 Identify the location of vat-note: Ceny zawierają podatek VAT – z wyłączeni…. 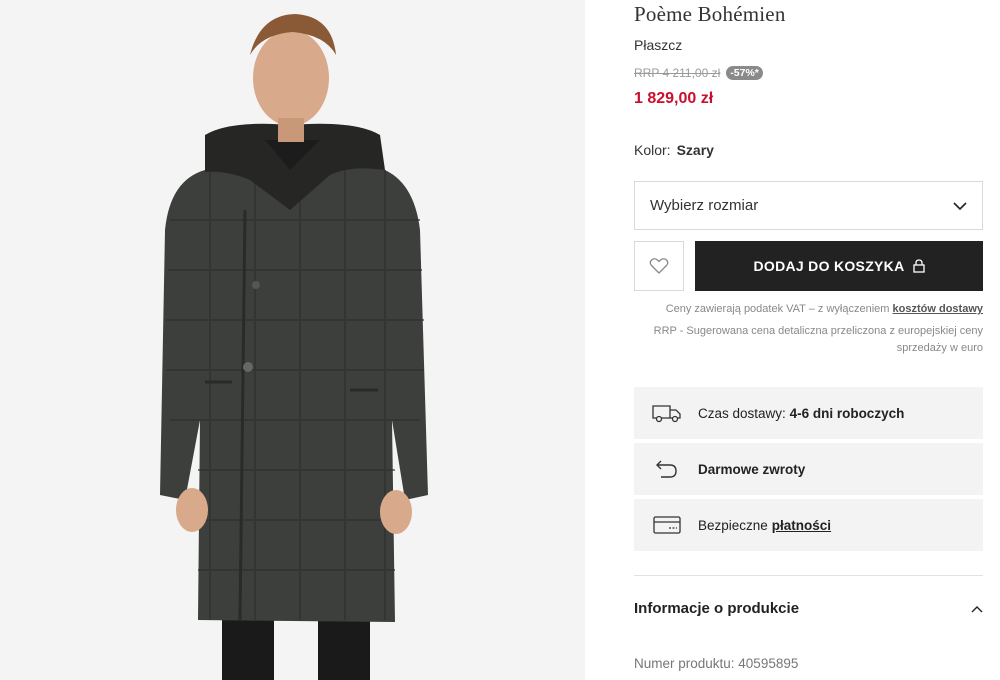
(808, 309).